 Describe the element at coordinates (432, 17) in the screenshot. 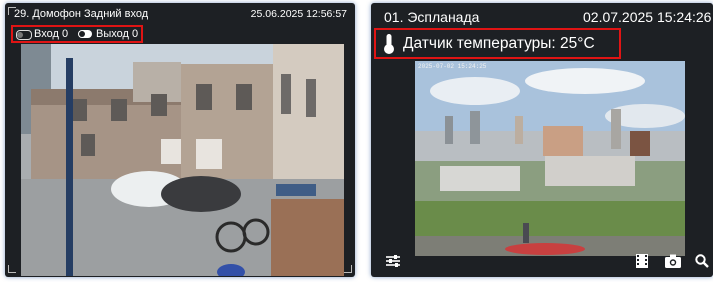

I see `camera-title: 01. Эспланада` at that location.